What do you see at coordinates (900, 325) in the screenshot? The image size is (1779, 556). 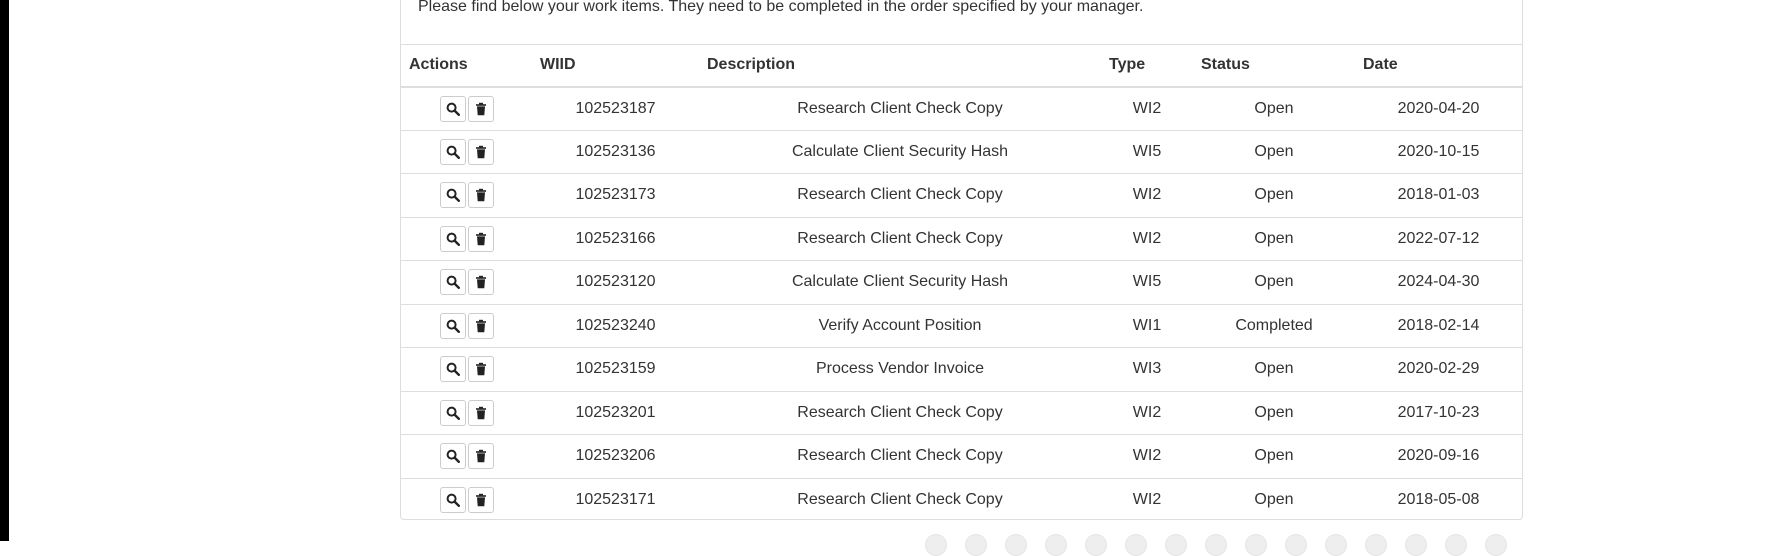 I see `cell-description: Verify Account Position` at bounding box center [900, 325].